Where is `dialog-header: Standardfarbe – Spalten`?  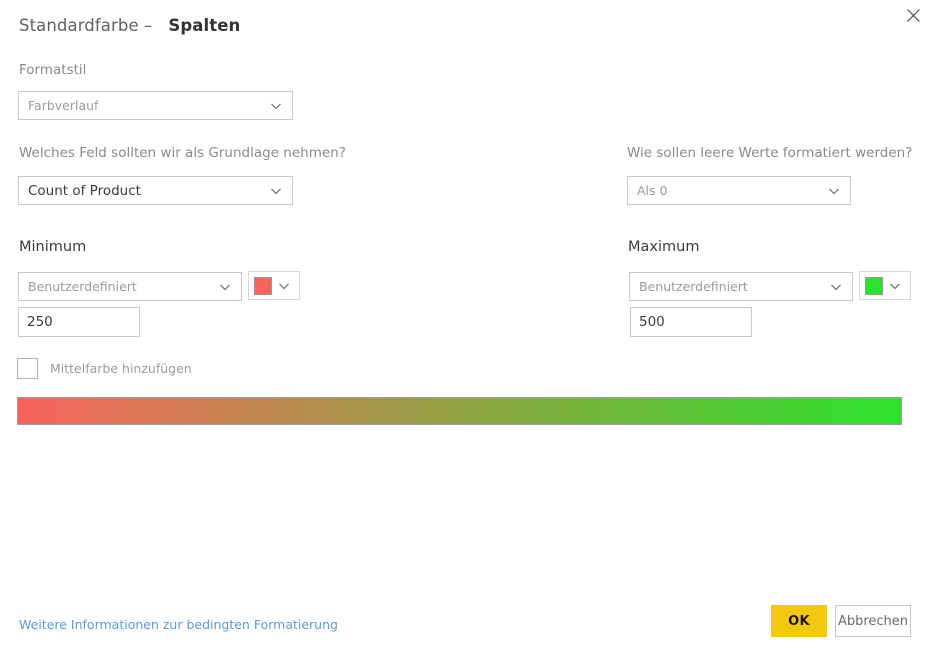
dialog-header: Standardfarbe – Spalten is located at coordinates (129, 25).